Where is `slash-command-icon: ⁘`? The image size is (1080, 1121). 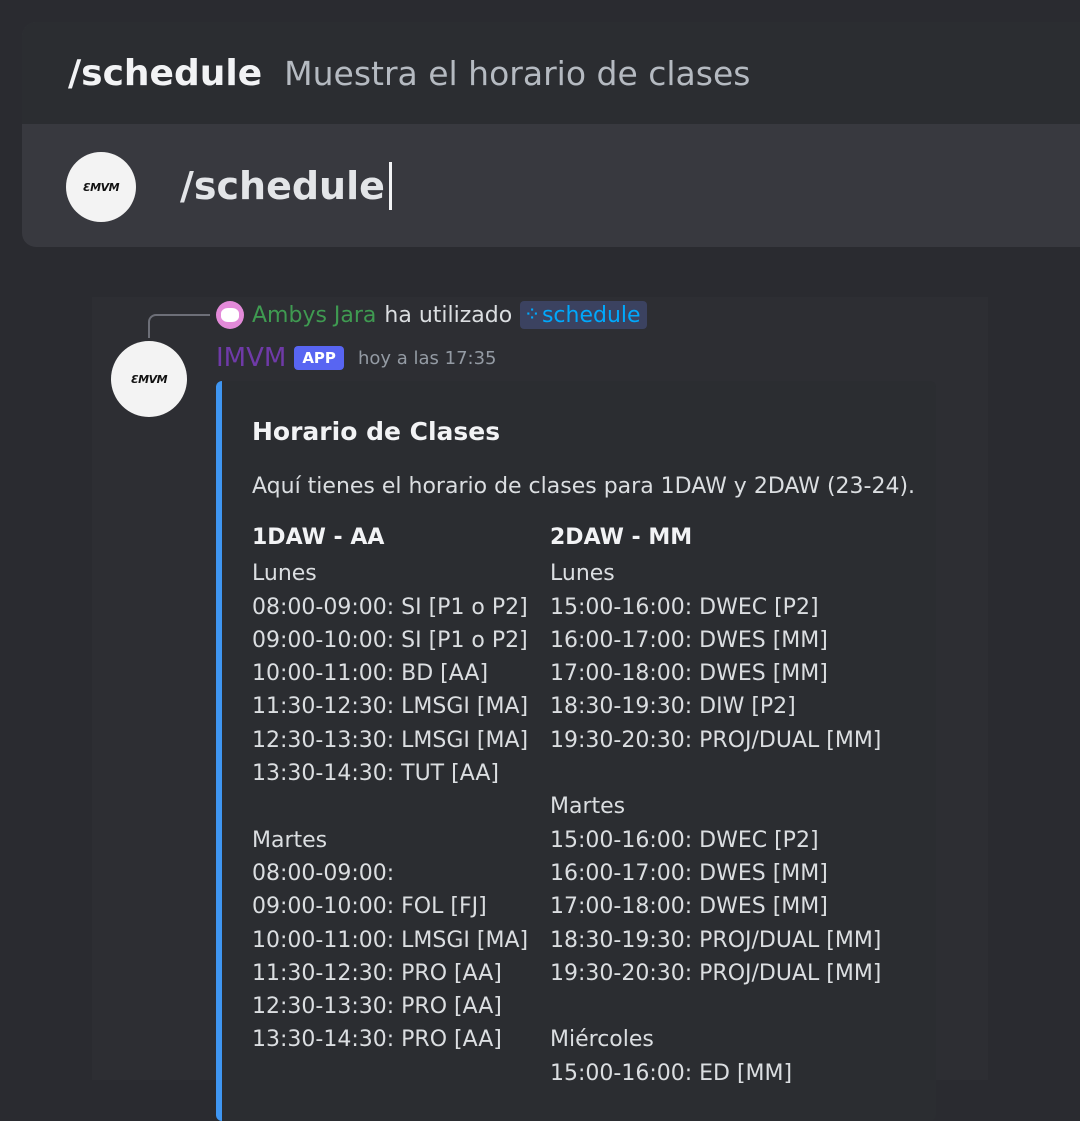 slash-command-icon: ⁘ is located at coordinates (532, 315).